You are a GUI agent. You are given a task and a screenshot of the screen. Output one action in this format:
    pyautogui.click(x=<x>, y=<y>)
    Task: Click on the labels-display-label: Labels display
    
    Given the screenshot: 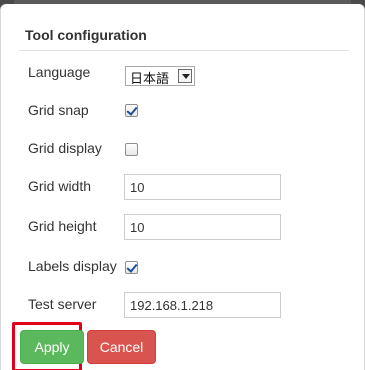 What is the action you would take?
    pyautogui.click(x=72, y=266)
    